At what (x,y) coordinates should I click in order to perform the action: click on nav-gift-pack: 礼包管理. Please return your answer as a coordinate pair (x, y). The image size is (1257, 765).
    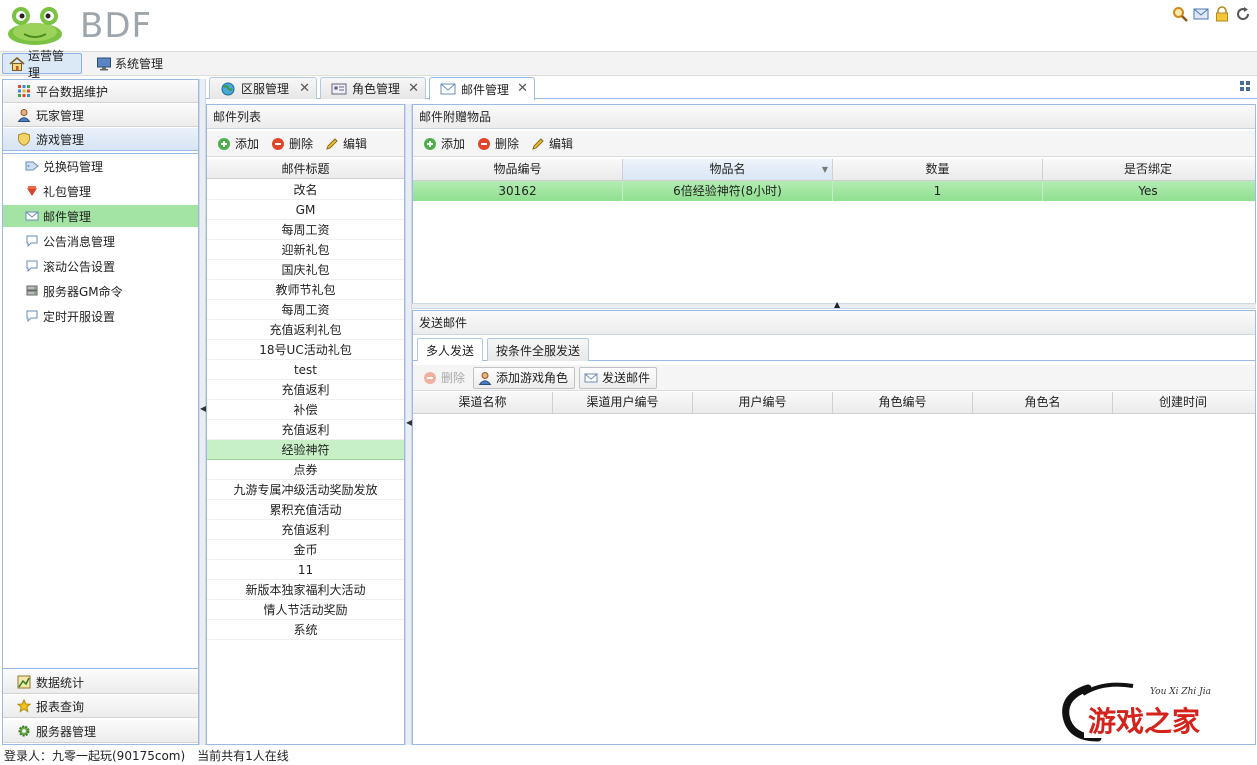
    Looking at the image, I should click on (100, 191).